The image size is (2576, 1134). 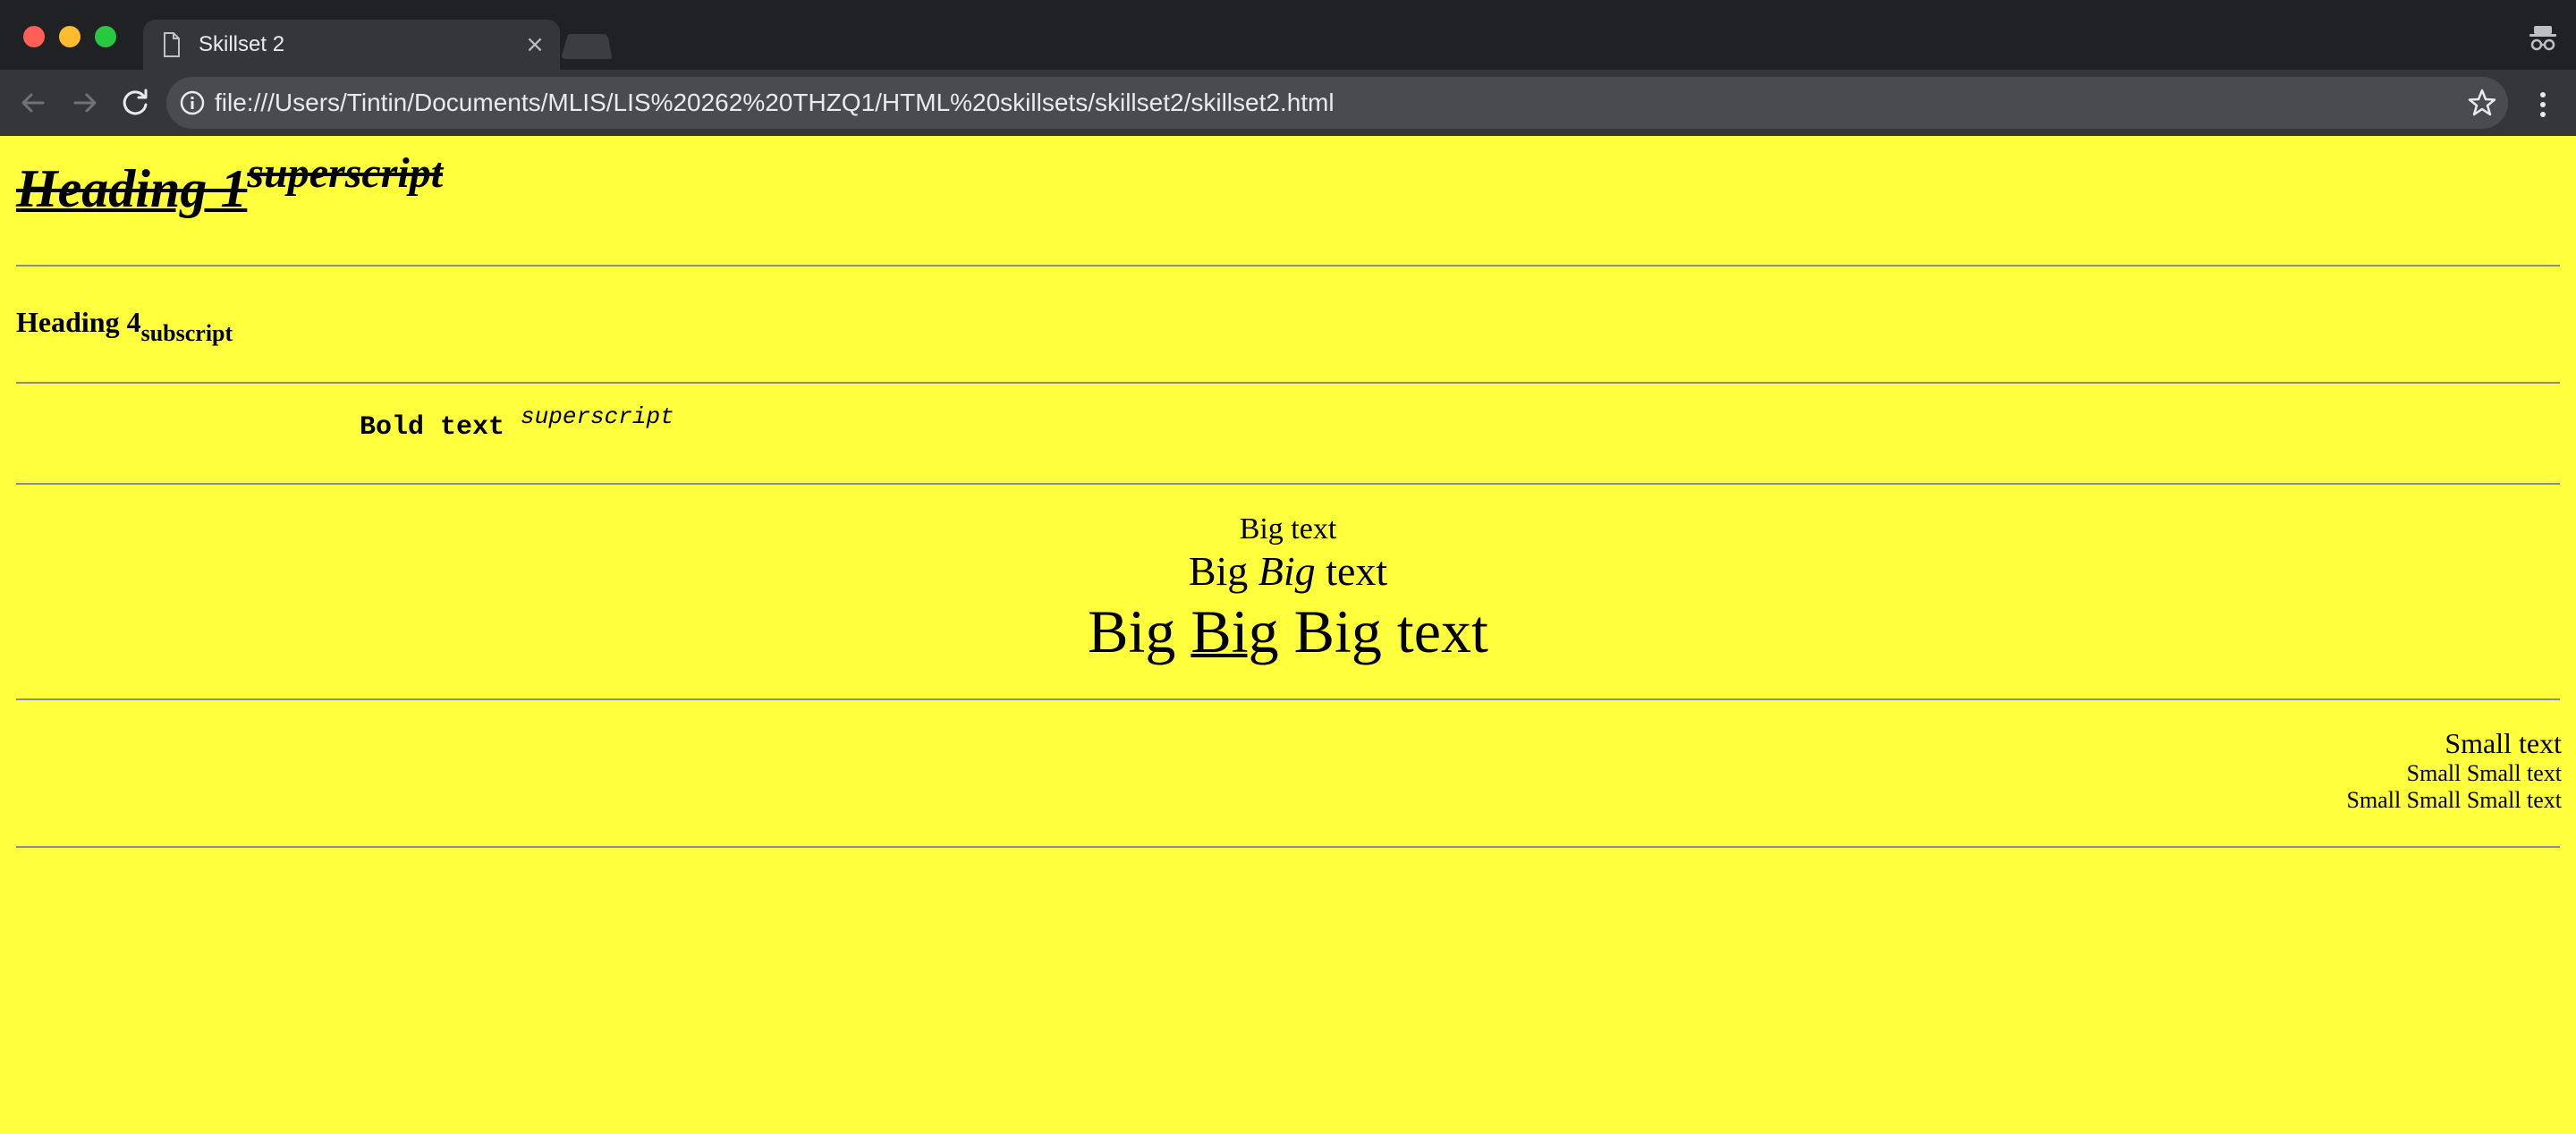 What do you see at coordinates (2482, 103) in the screenshot?
I see `star-icon` at bounding box center [2482, 103].